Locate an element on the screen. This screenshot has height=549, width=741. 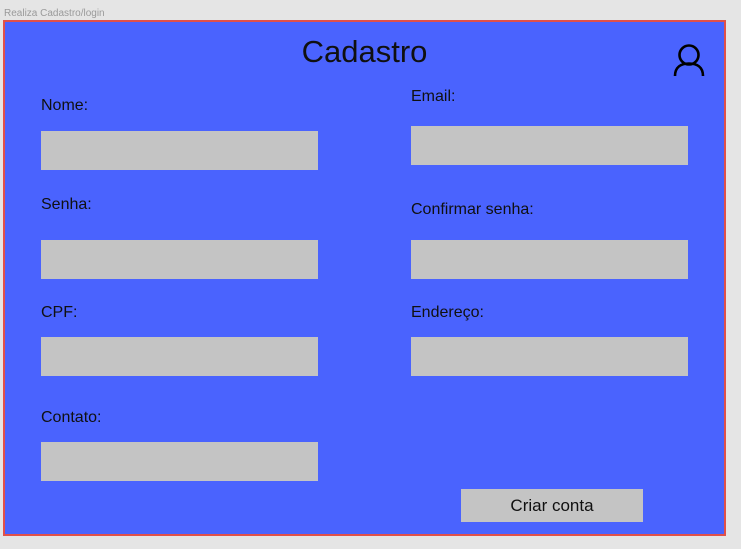
nome-input is located at coordinates (179, 150).